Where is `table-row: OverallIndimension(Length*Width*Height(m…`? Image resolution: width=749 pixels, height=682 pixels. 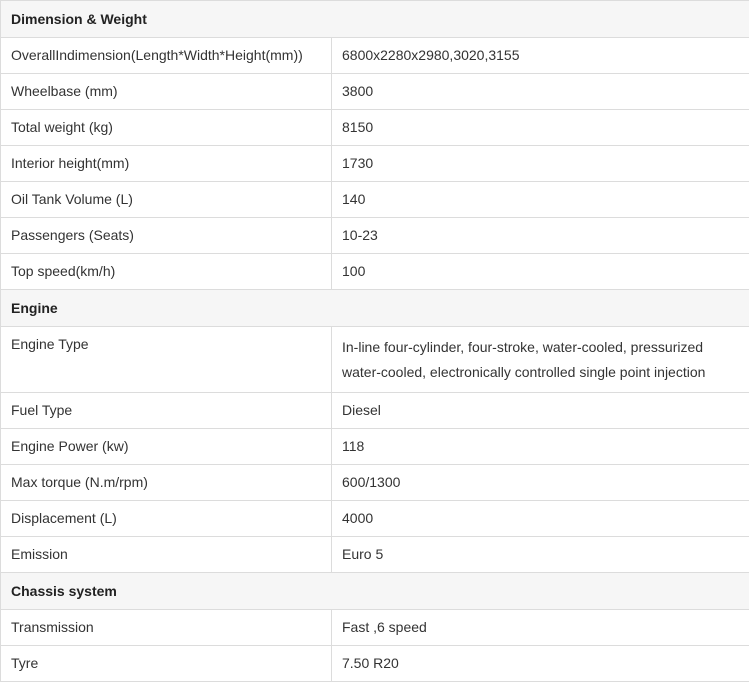
table-row: OverallIndimension(Length*Width*Height(m… is located at coordinates (375, 56).